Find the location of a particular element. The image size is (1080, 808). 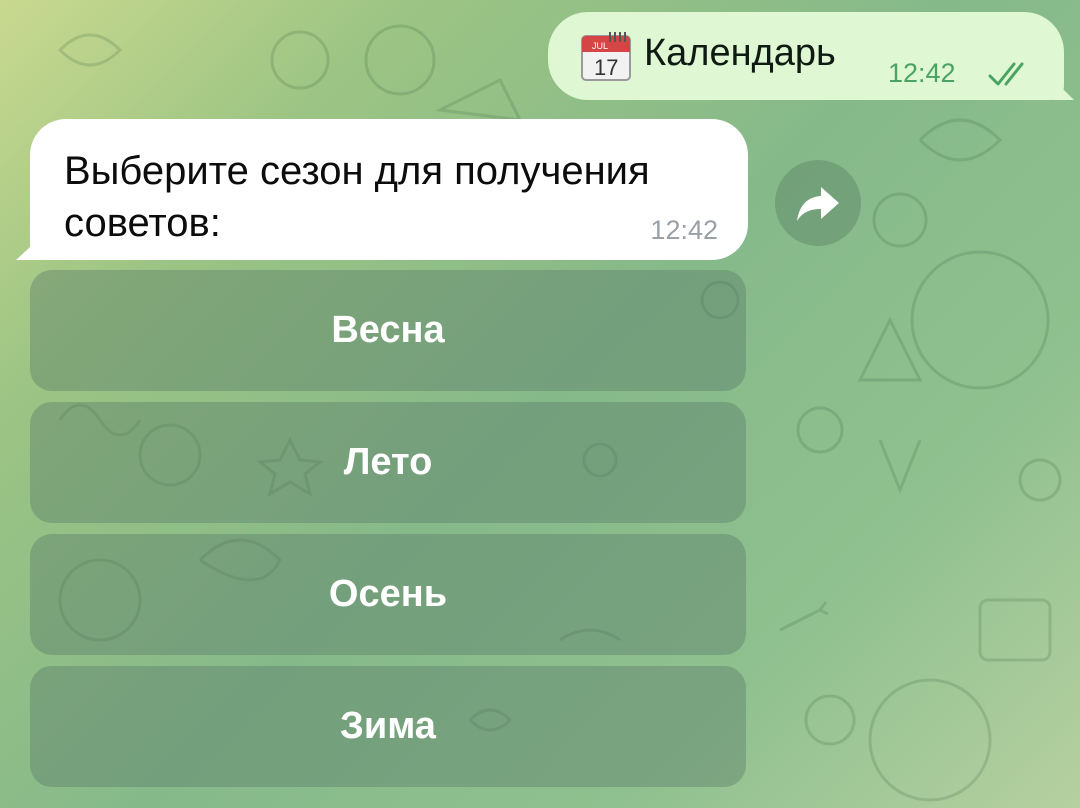

keyboard-button-winter: Зима is located at coordinates (388, 726).